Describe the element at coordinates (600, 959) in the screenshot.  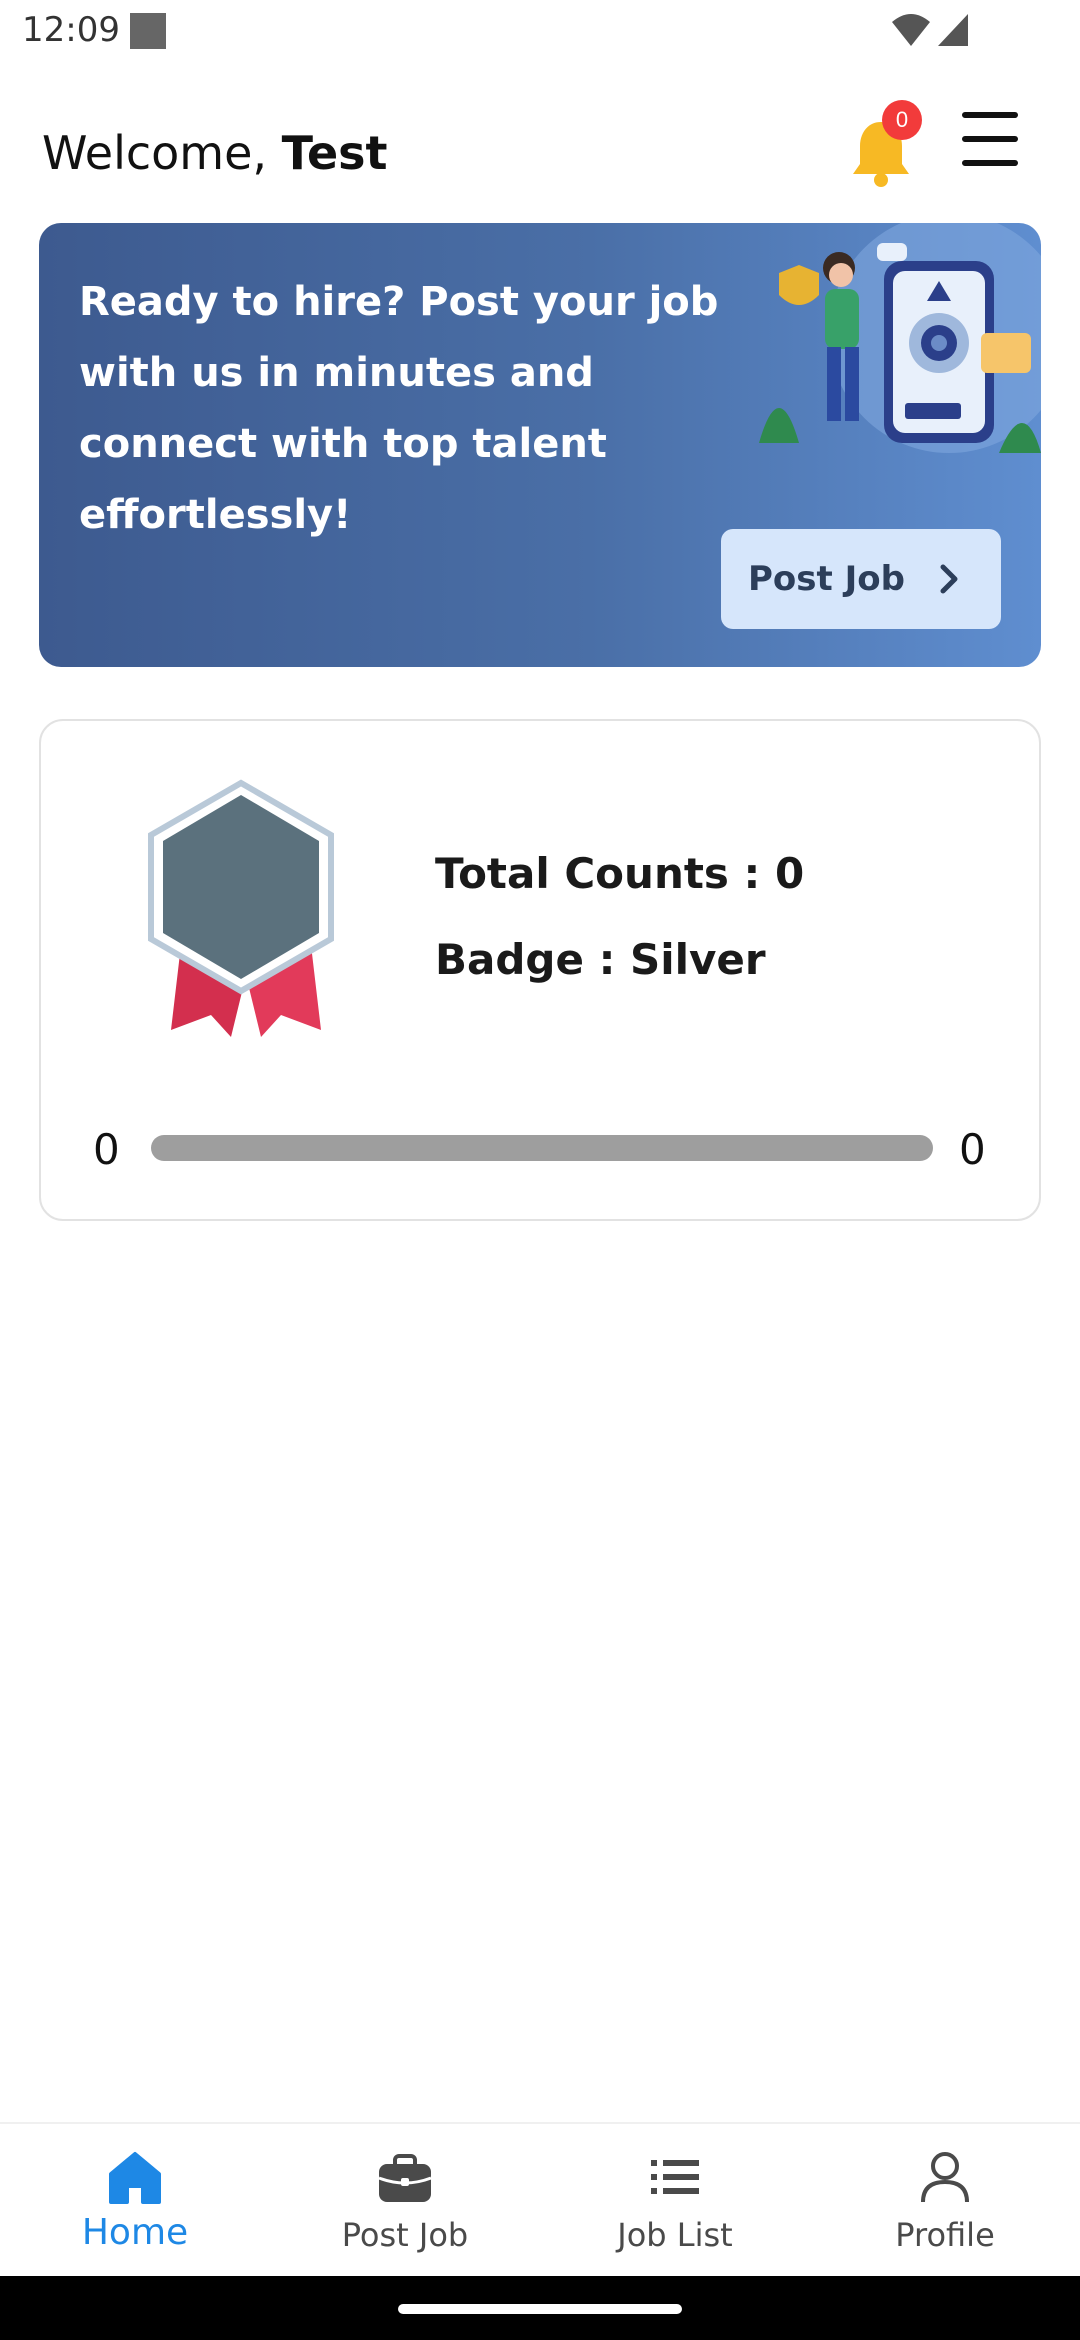
I see `badge-level-text: Badge : Silver` at that location.